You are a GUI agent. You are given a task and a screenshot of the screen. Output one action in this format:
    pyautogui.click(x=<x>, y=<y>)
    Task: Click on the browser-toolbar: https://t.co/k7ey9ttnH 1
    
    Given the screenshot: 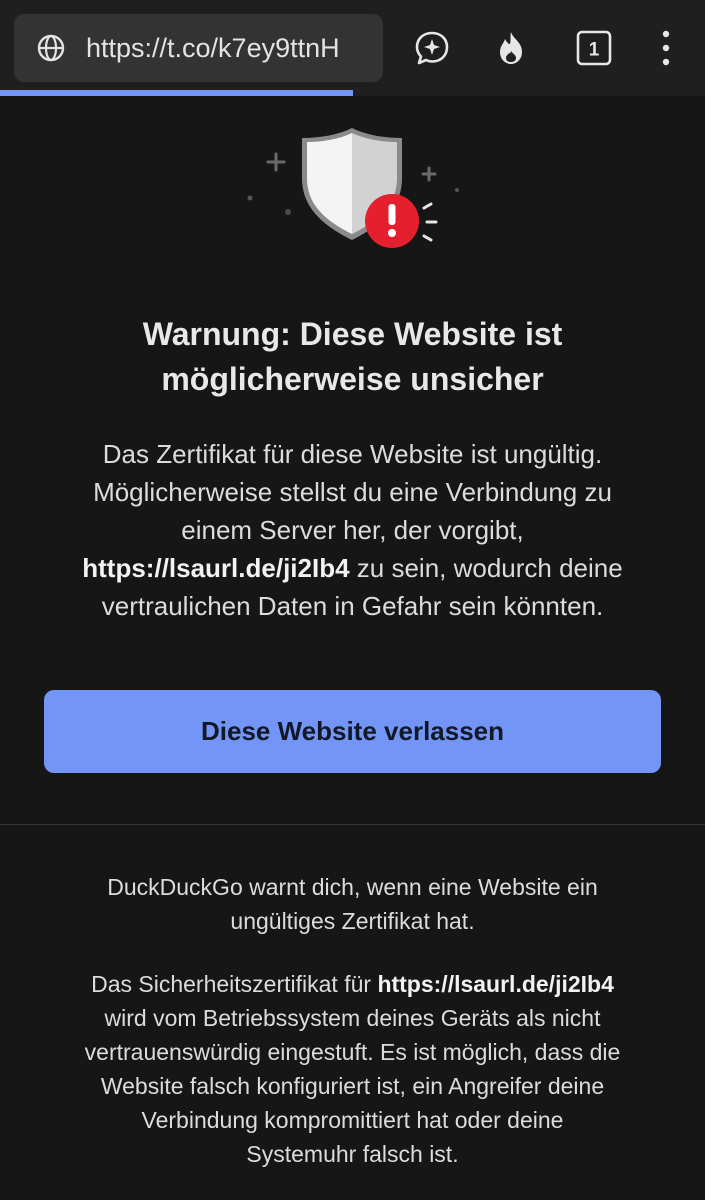 What is the action you would take?
    pyautogui.click(x=352, y=48)
    